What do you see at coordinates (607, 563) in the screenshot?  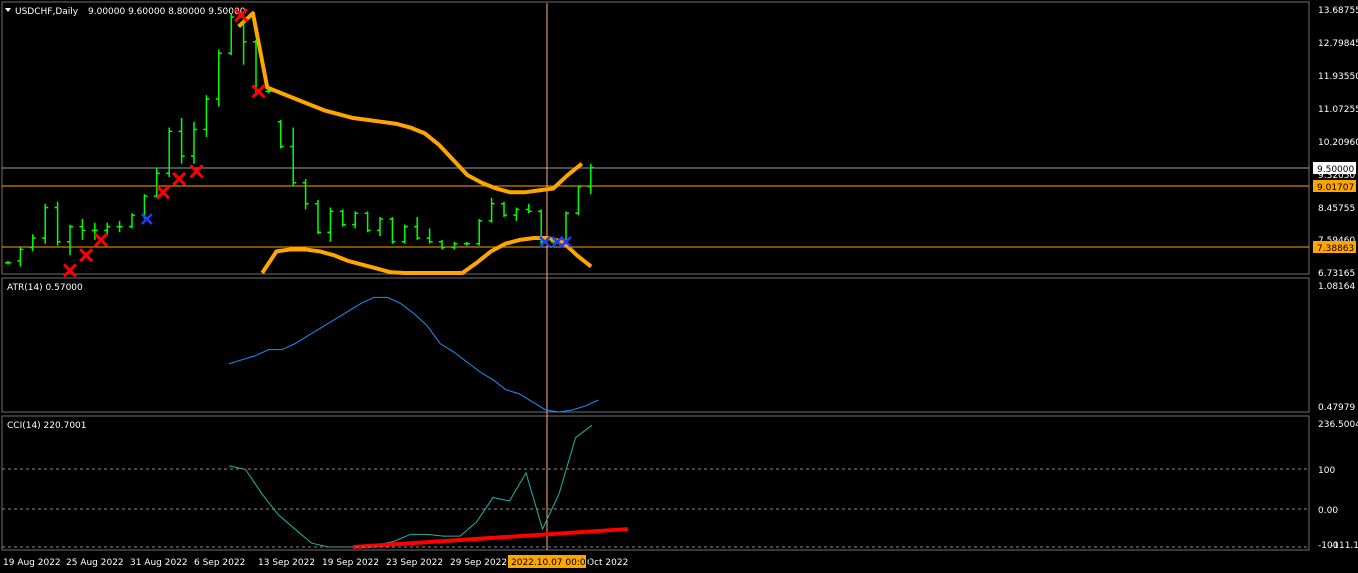 I see `date-tick: Oct 2022` at bounding box center [607, 563].